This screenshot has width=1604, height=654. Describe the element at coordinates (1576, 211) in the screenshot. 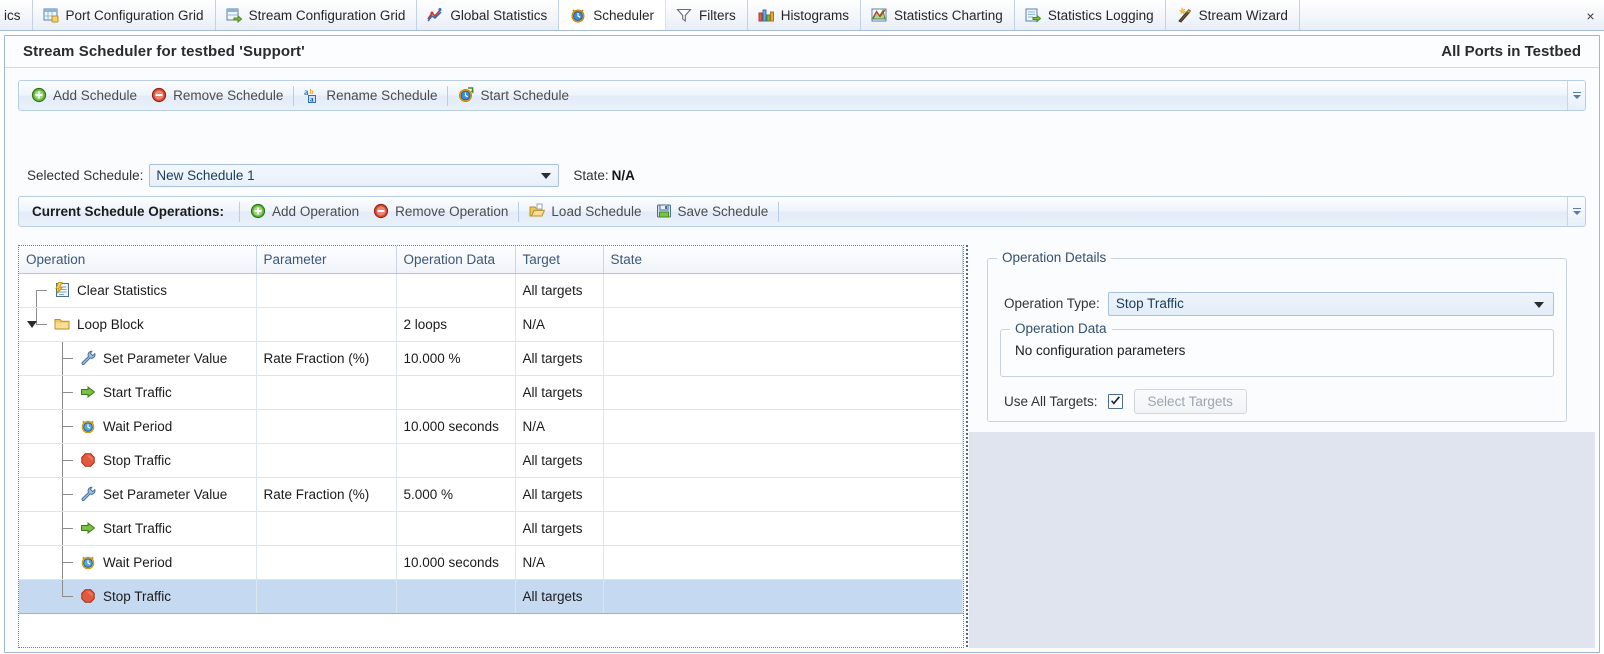

I see `operations-toolbar-overflow-button` at that location.